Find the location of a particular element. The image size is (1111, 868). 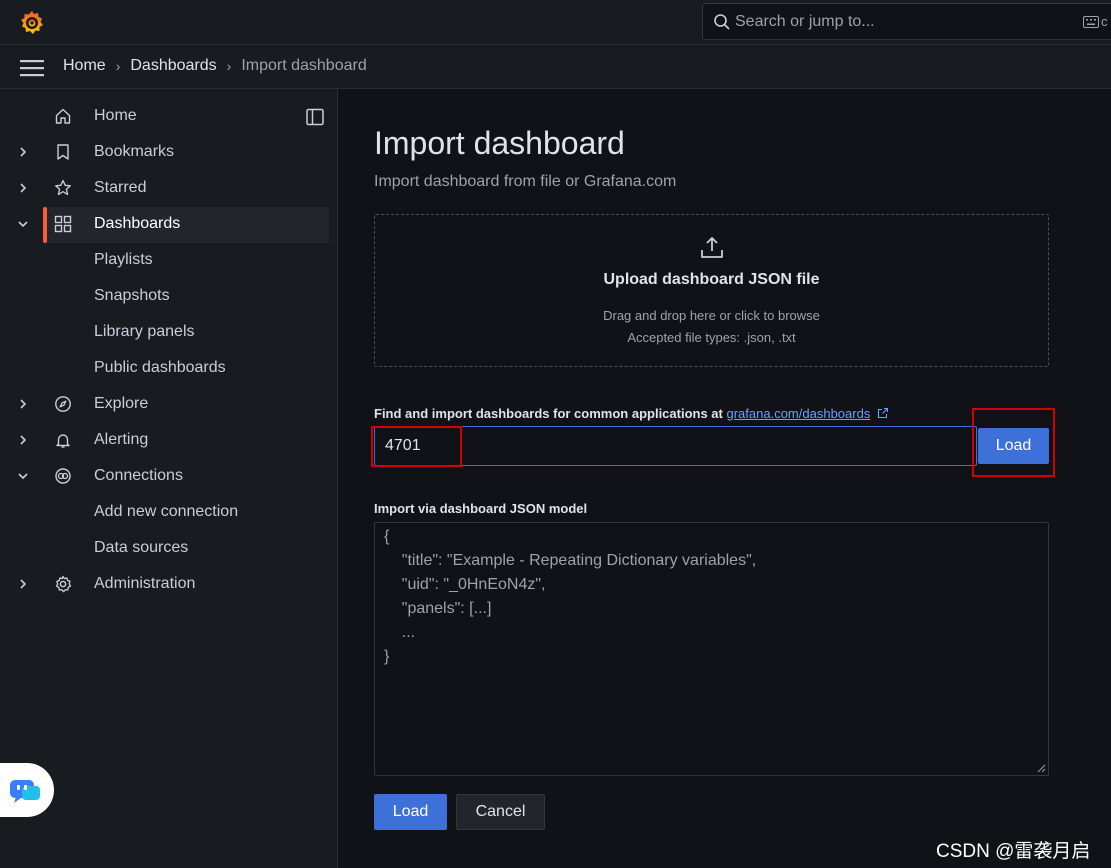

sidebar-item-label: Add new connection is located at coordinates (166, 511).